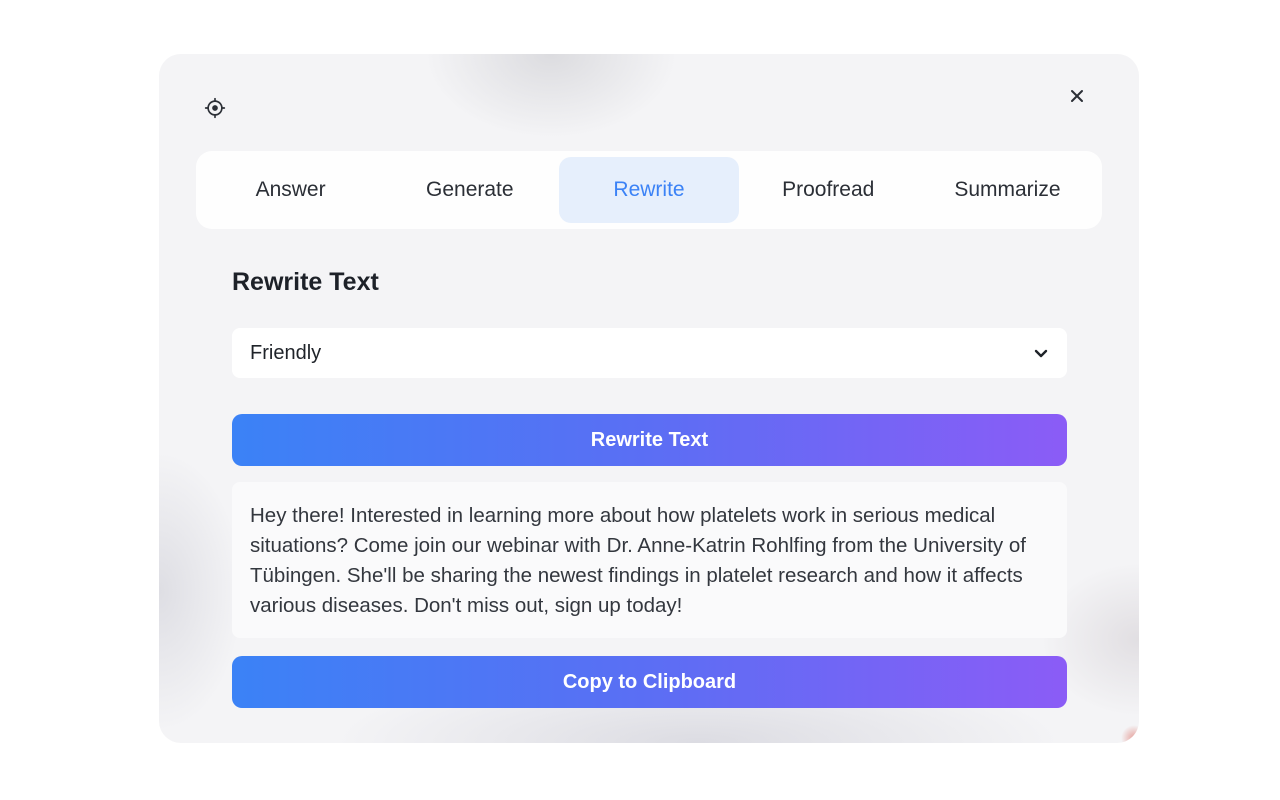 Image resolution: width=1280 pixels, height=800 pixels. I want to click on tab-answer: Answer, so click(290, 190).